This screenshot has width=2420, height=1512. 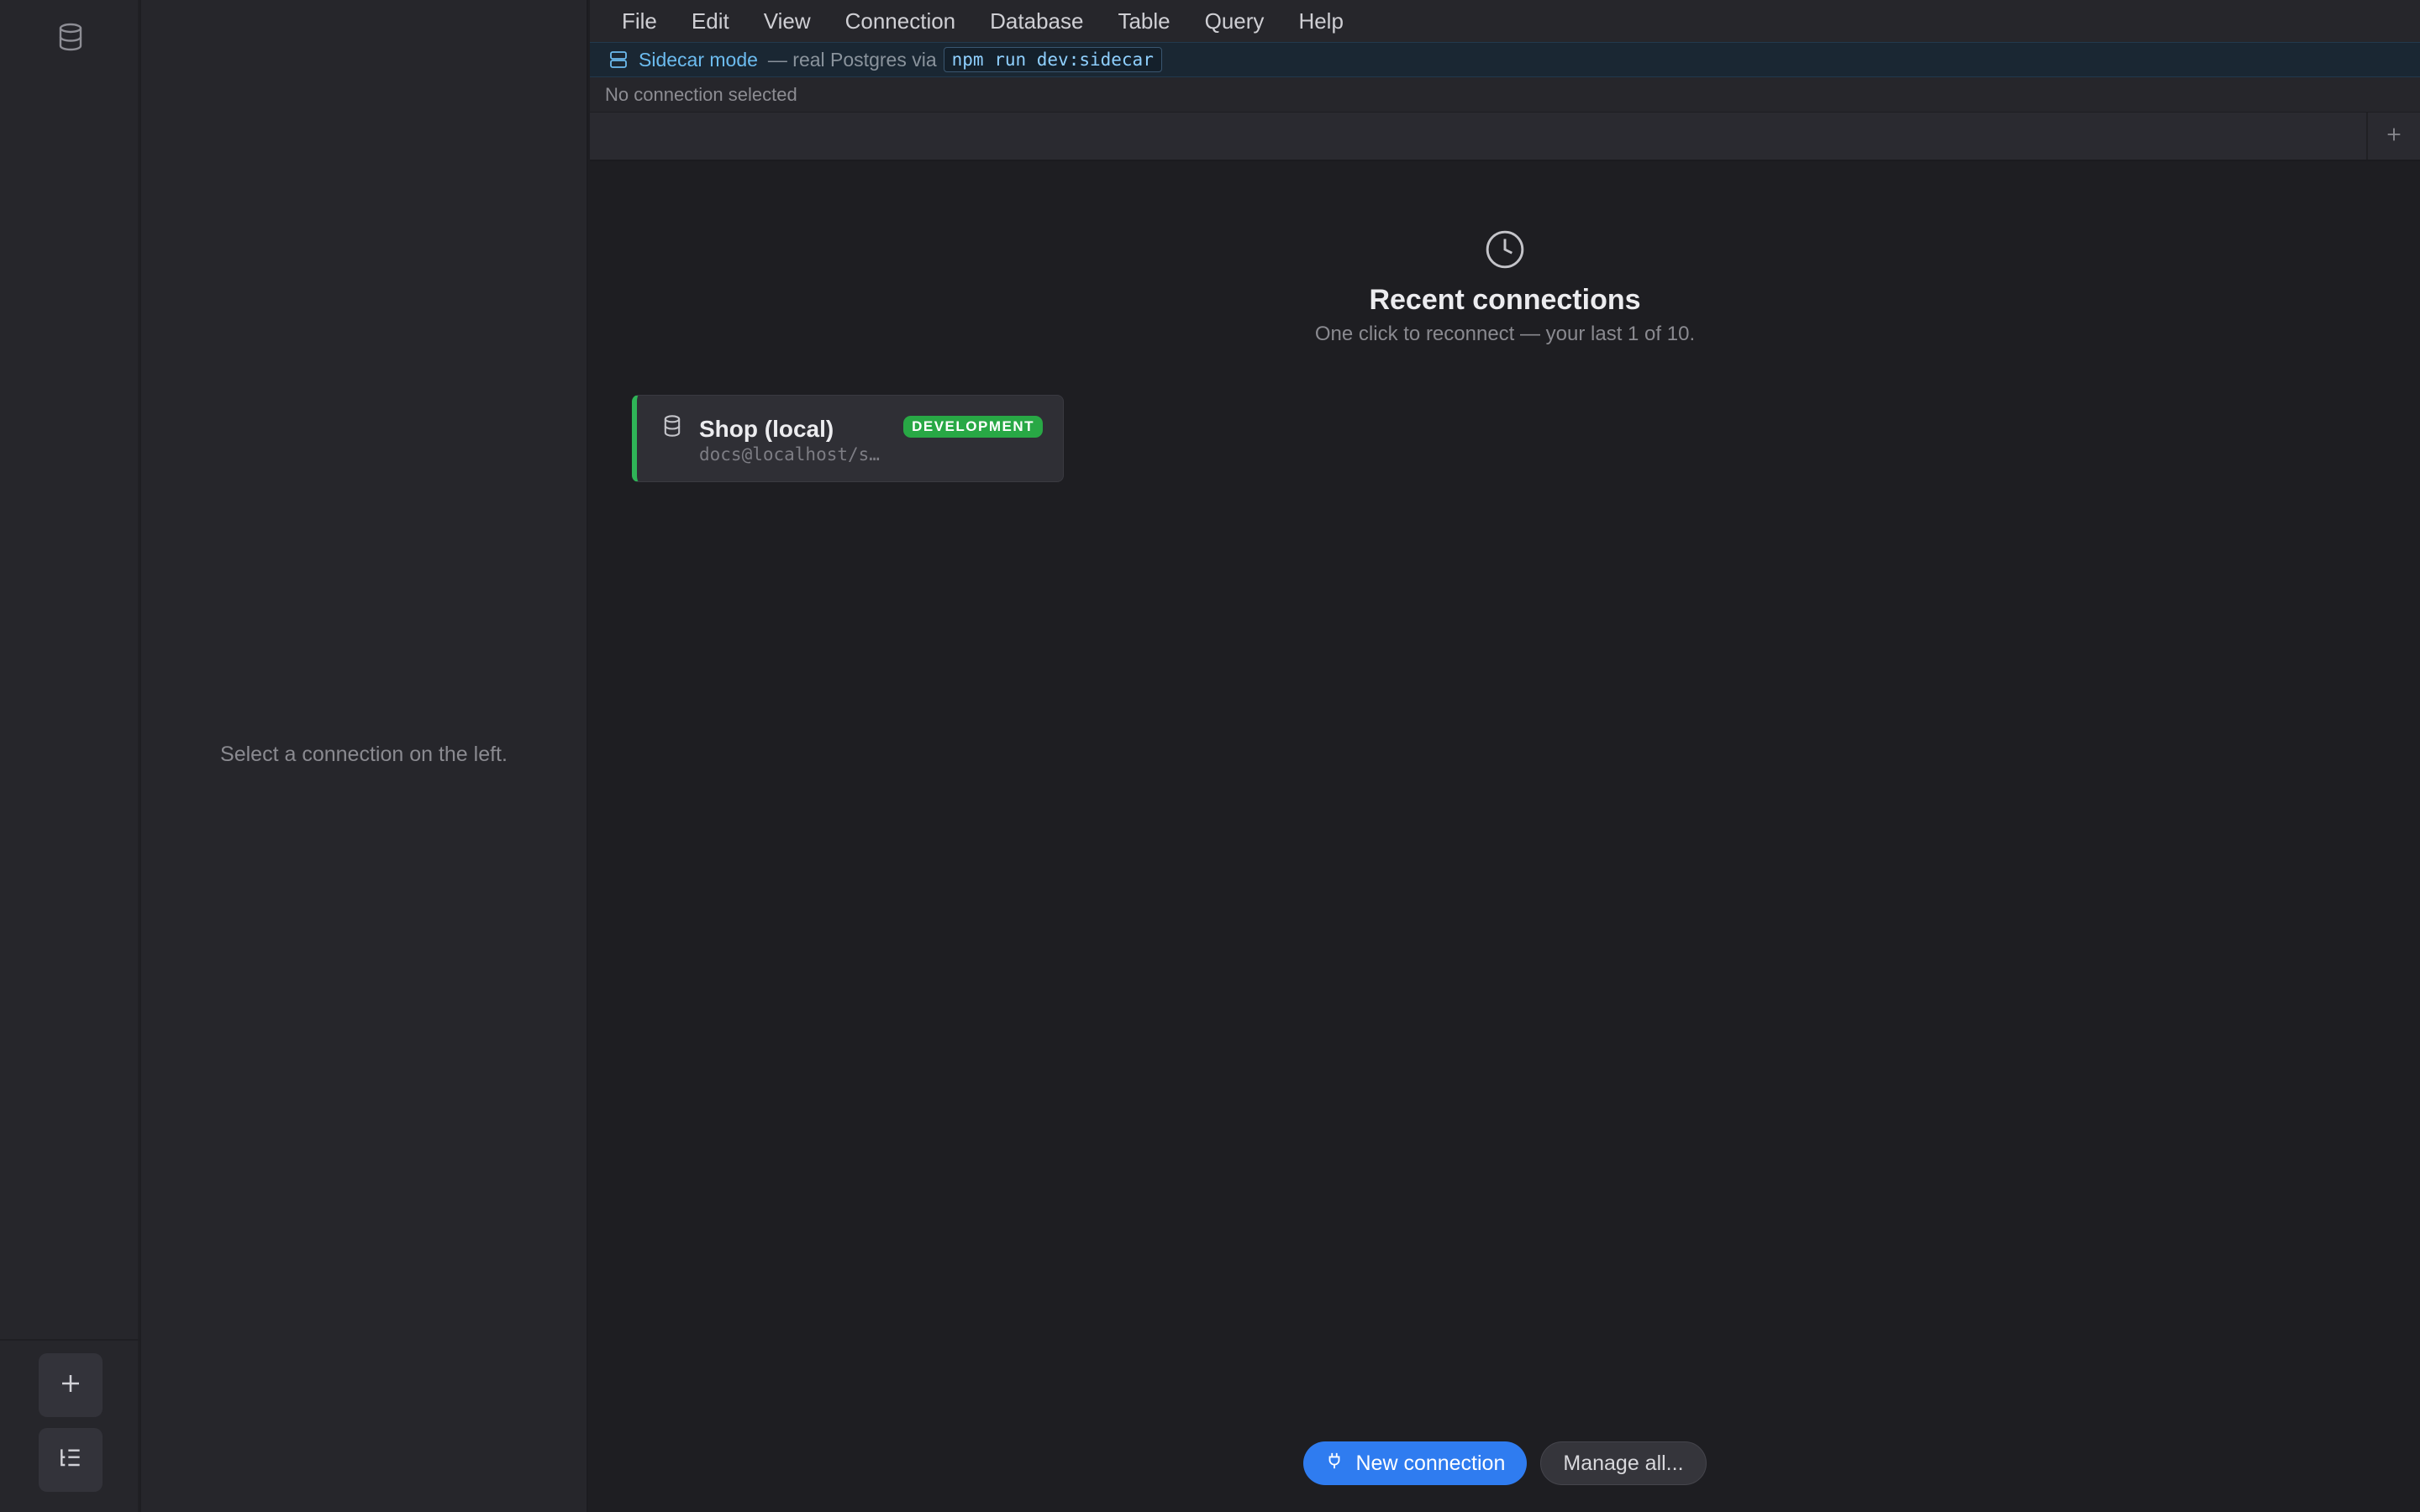 I want to click on new-connection-button: New connection, so click(x=1415, y=1463).